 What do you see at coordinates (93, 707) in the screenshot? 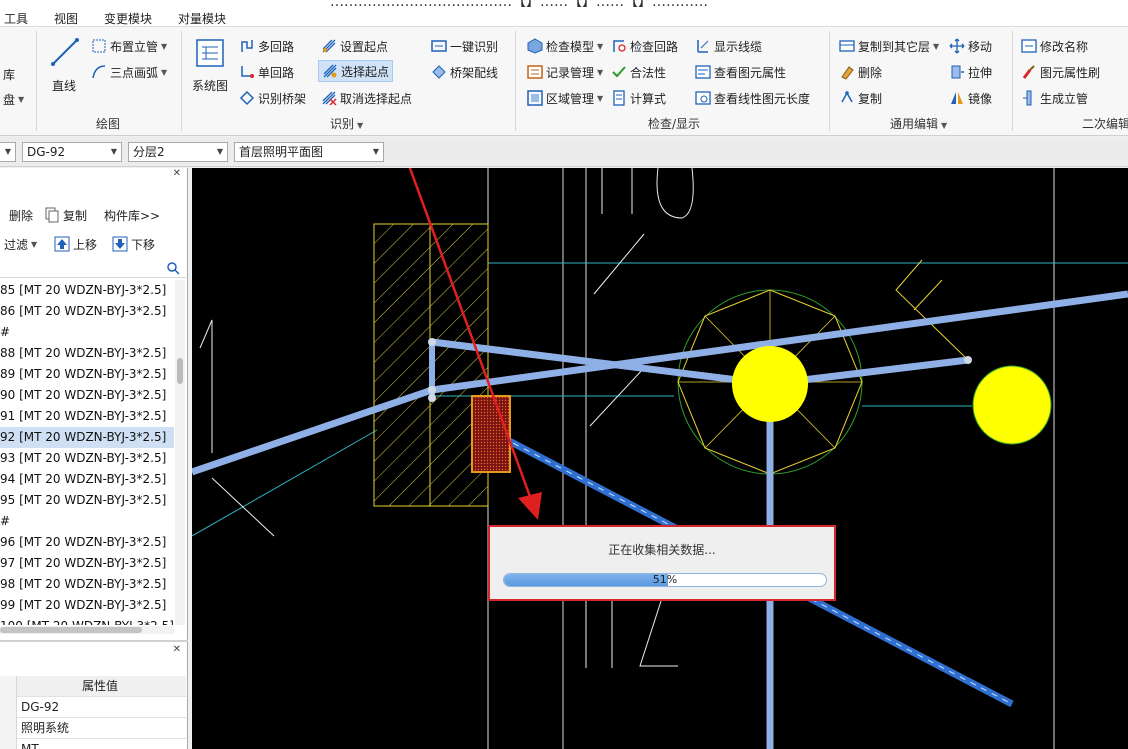
I see `property-row: DG-92` at bounding box center [93, 707].